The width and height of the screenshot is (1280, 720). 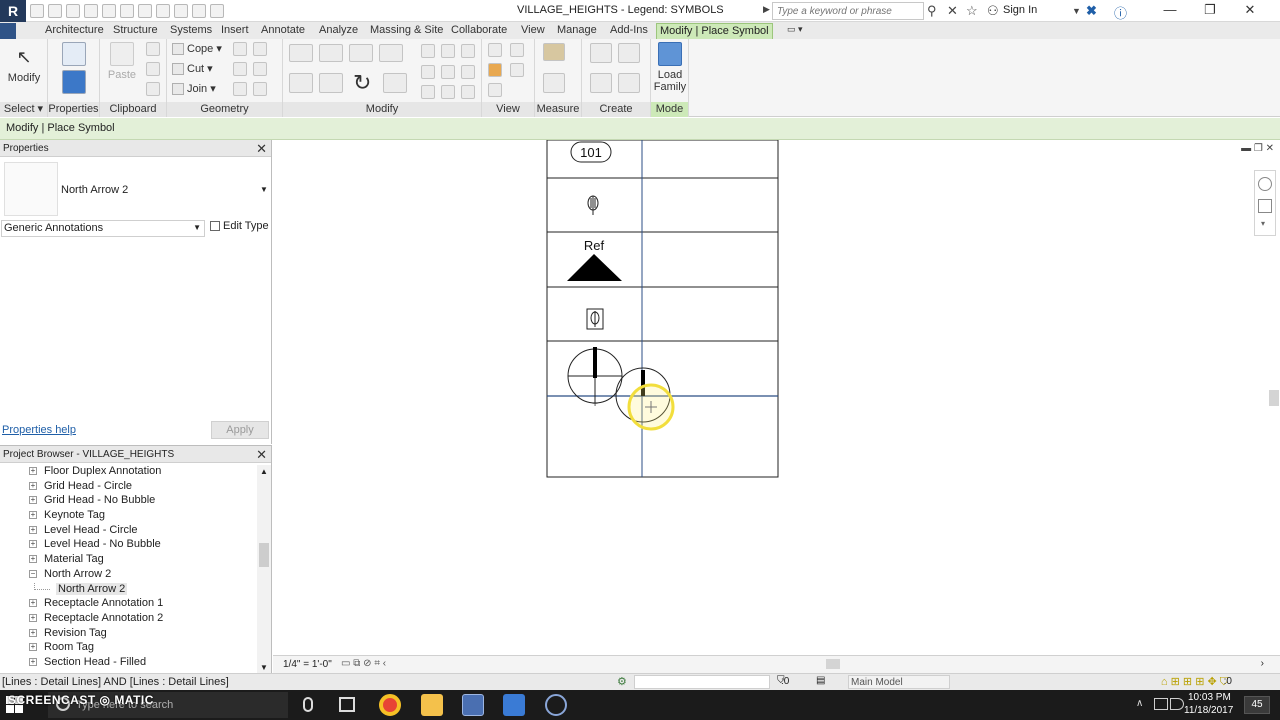 What do you see at coordinates (153, 49) in the screenshot?
I see `cut-clipboard-icon` at bounding box center [153, 49].